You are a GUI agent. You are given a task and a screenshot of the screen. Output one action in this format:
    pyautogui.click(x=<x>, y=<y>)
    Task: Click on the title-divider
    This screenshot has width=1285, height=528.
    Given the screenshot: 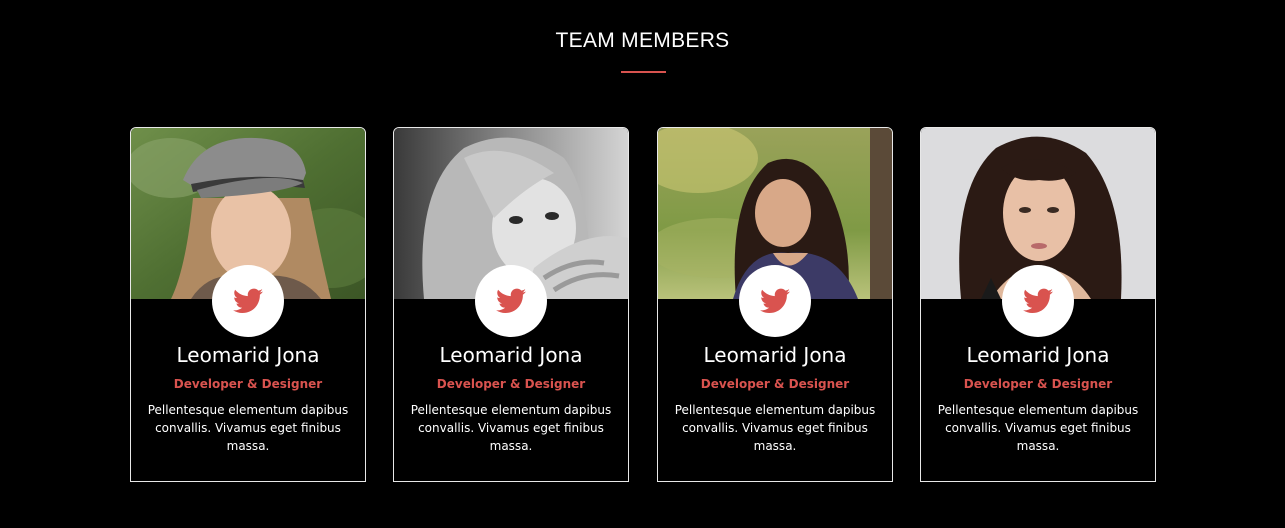 What is the action you would take?
    pyautogui.click(x=643, y=72)
    